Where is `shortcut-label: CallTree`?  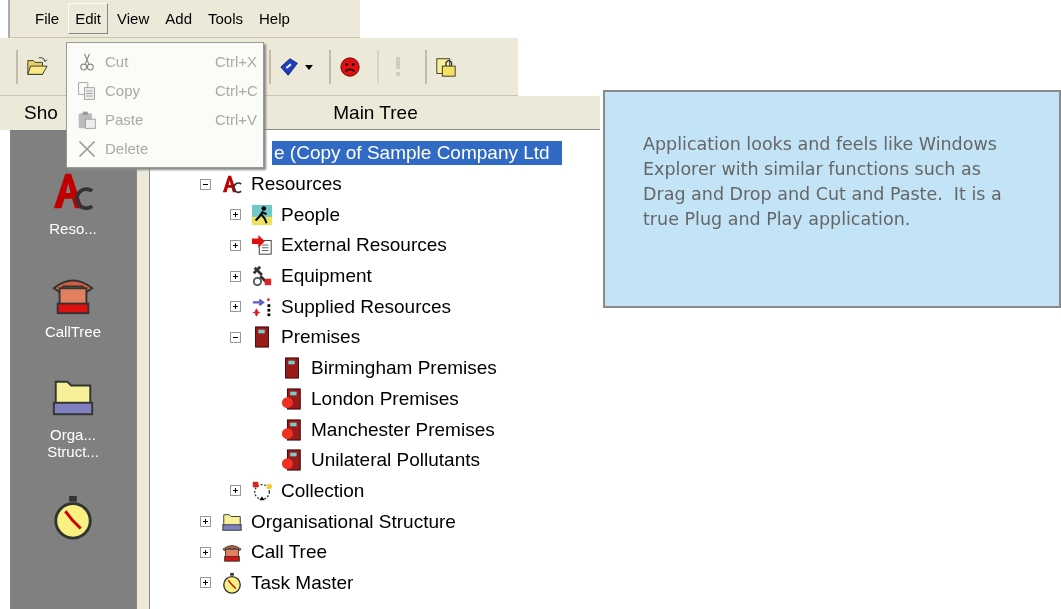
shortcut-label: CallTree is located at coordinates (73, 331).